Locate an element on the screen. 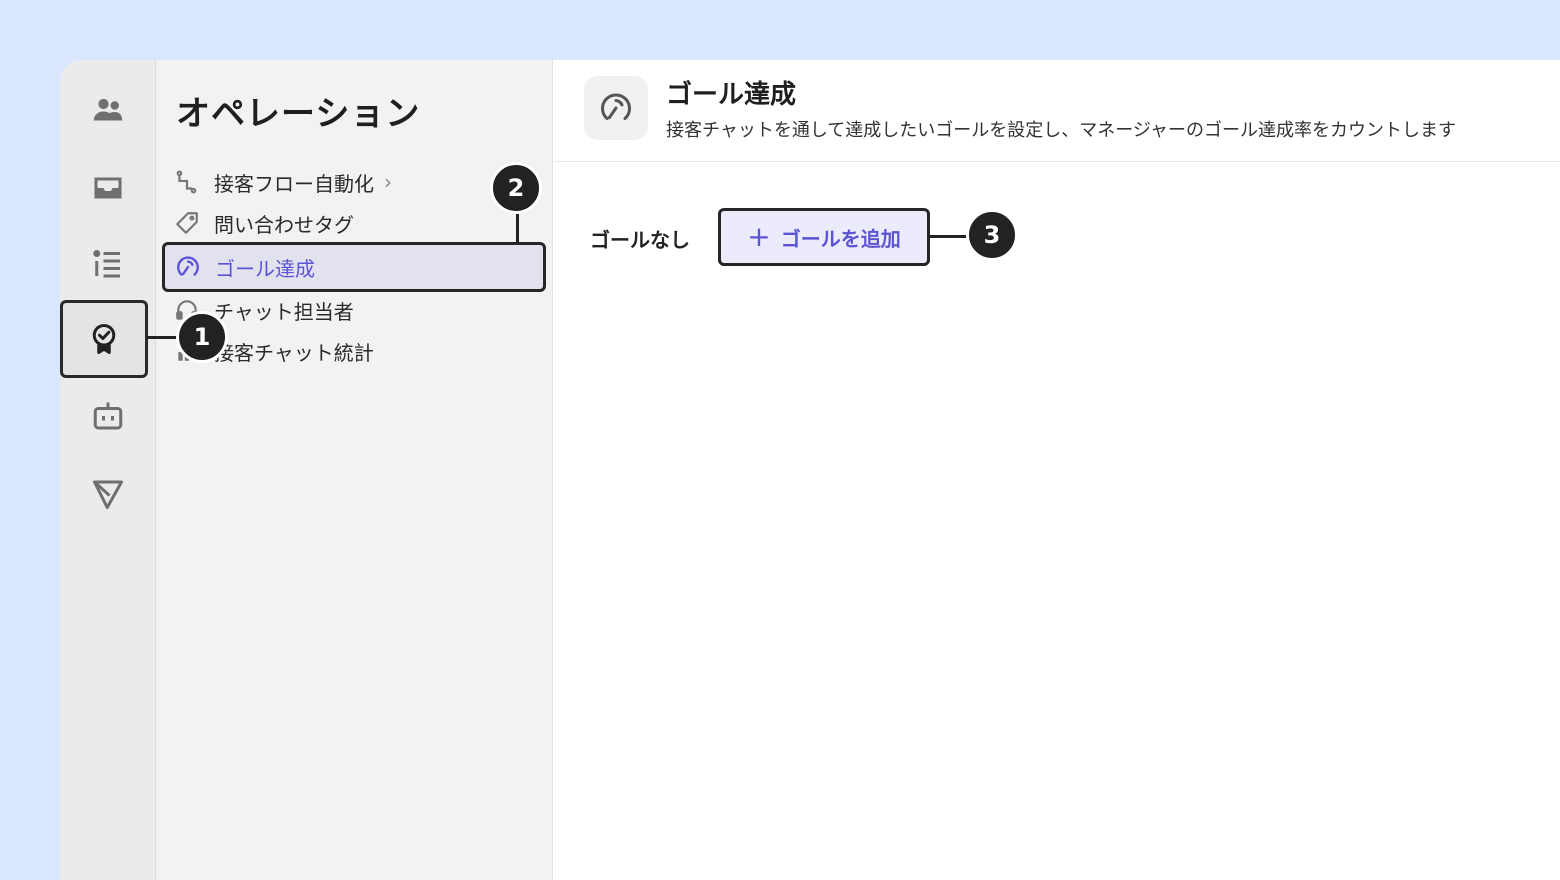 The image size is (1560, 880). send-icon is located at coordinates (108, 494).